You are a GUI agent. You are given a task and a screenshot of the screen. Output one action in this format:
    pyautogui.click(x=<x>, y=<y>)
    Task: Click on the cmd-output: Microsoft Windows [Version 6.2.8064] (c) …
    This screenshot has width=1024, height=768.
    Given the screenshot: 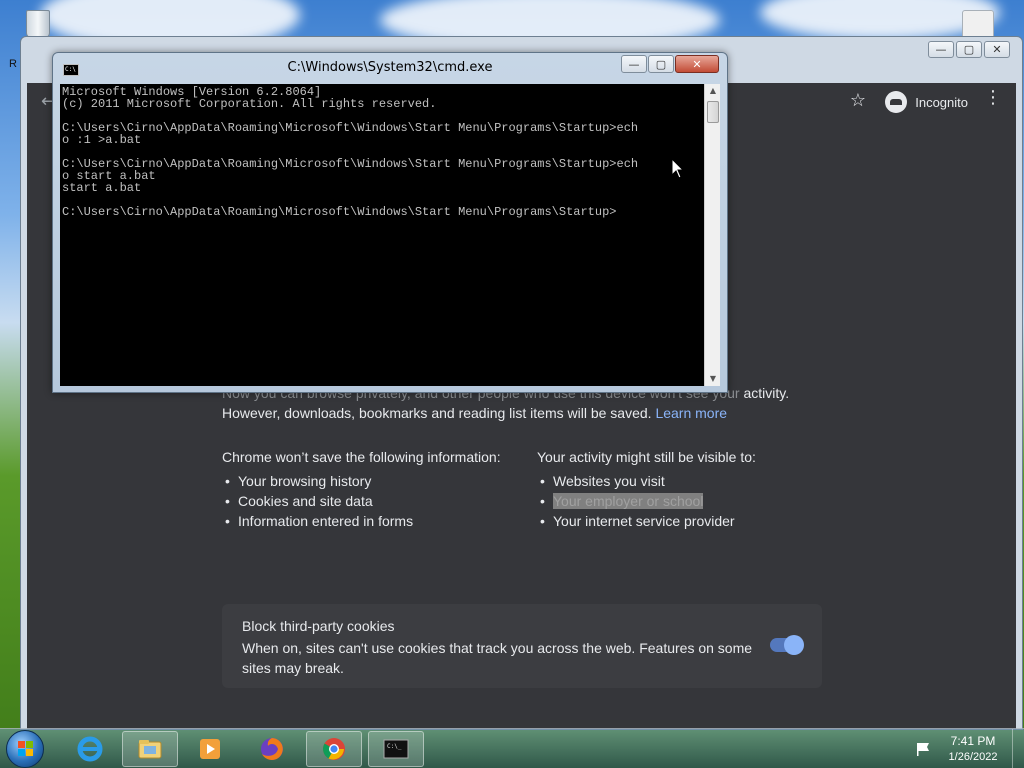 What is the action you would take?
    pyautogui.click(x=382, y=152)
    